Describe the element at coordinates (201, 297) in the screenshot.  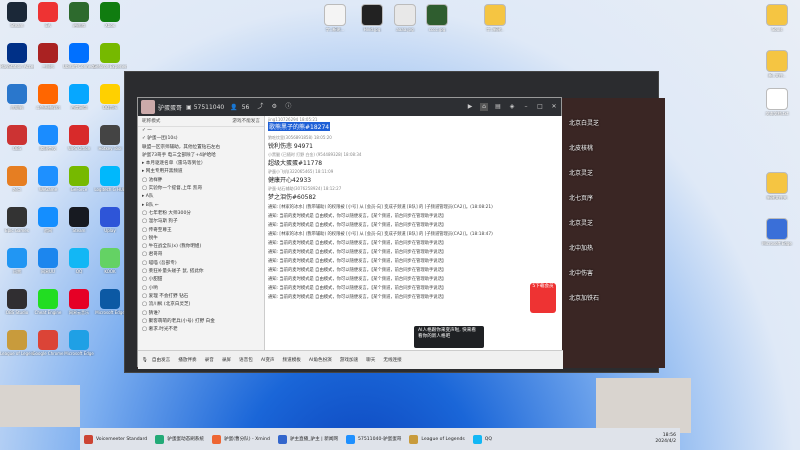
I see `channel-item: ◯ 爱理 不会打野 钻石` at that location.